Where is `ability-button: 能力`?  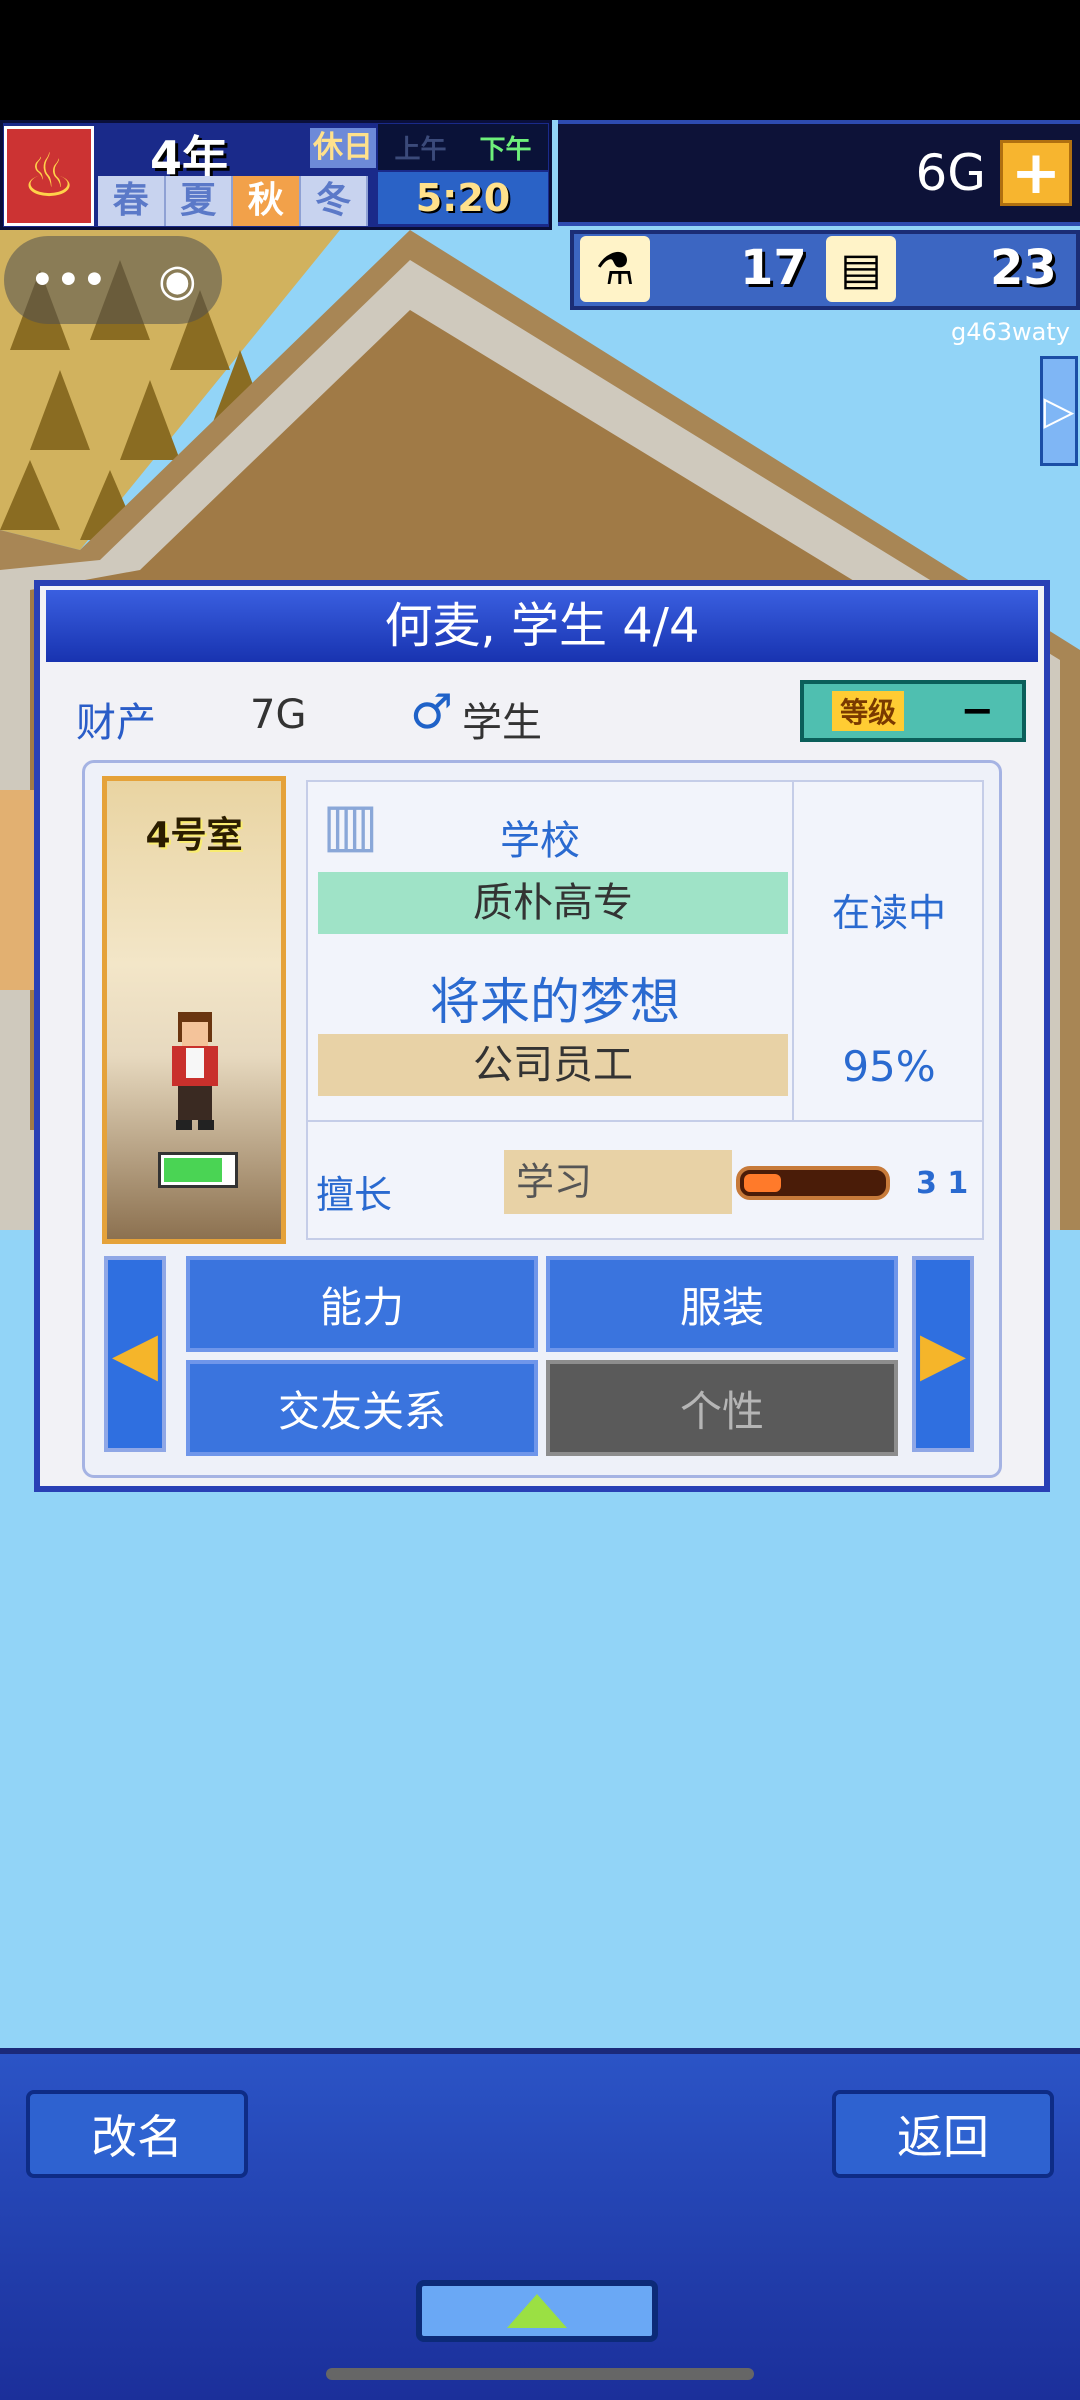 ability-button: 能力 is located at coordinates (362, 1304).